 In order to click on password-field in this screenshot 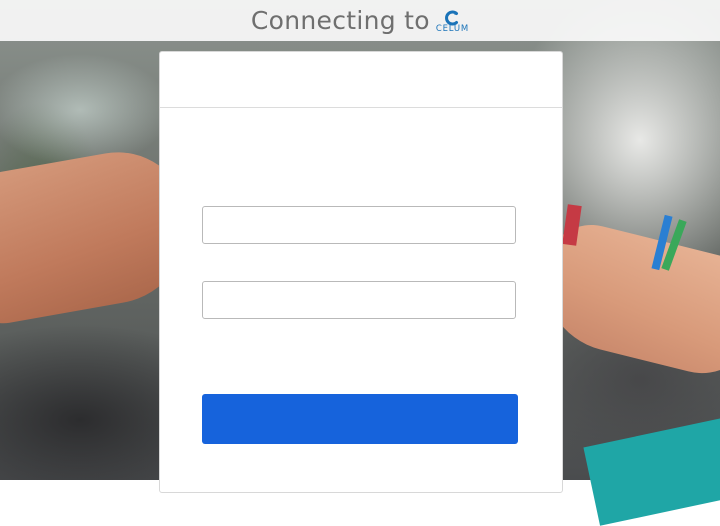, I will do `click(359, 300)`.